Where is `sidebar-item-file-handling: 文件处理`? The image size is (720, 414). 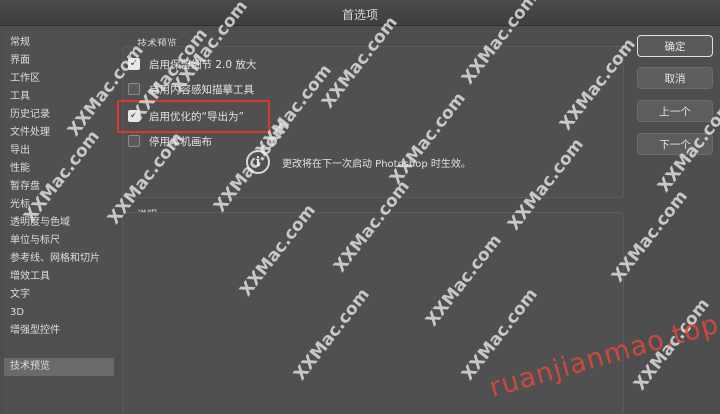 sidebar-item-file-handling: 文件处理 is located at coordinates (59, 133).